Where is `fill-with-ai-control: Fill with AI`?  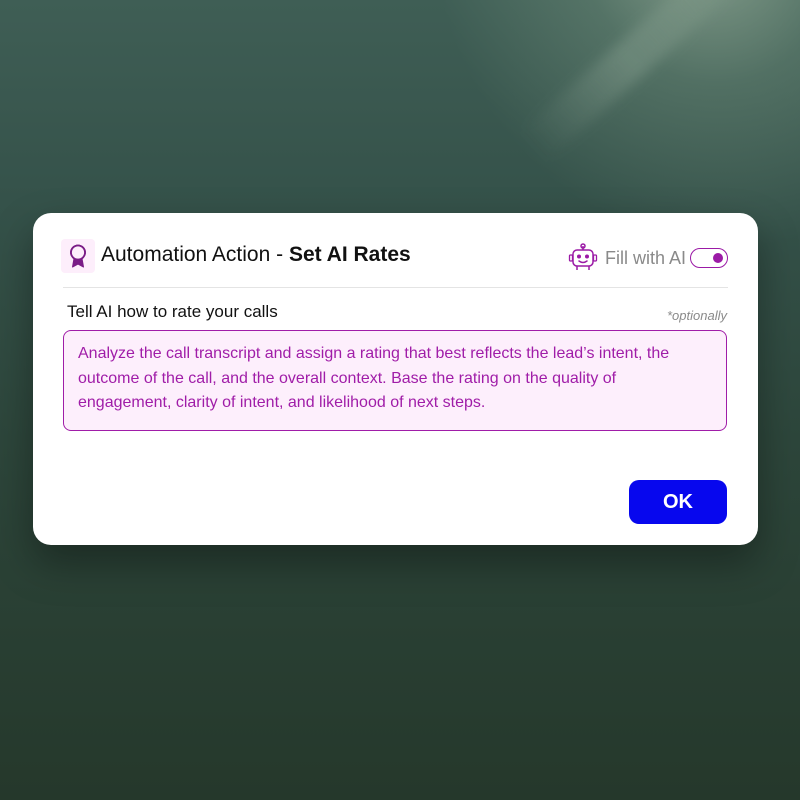 fill-with-ai-control: Fill with AI is located at coordinates (647, 258).